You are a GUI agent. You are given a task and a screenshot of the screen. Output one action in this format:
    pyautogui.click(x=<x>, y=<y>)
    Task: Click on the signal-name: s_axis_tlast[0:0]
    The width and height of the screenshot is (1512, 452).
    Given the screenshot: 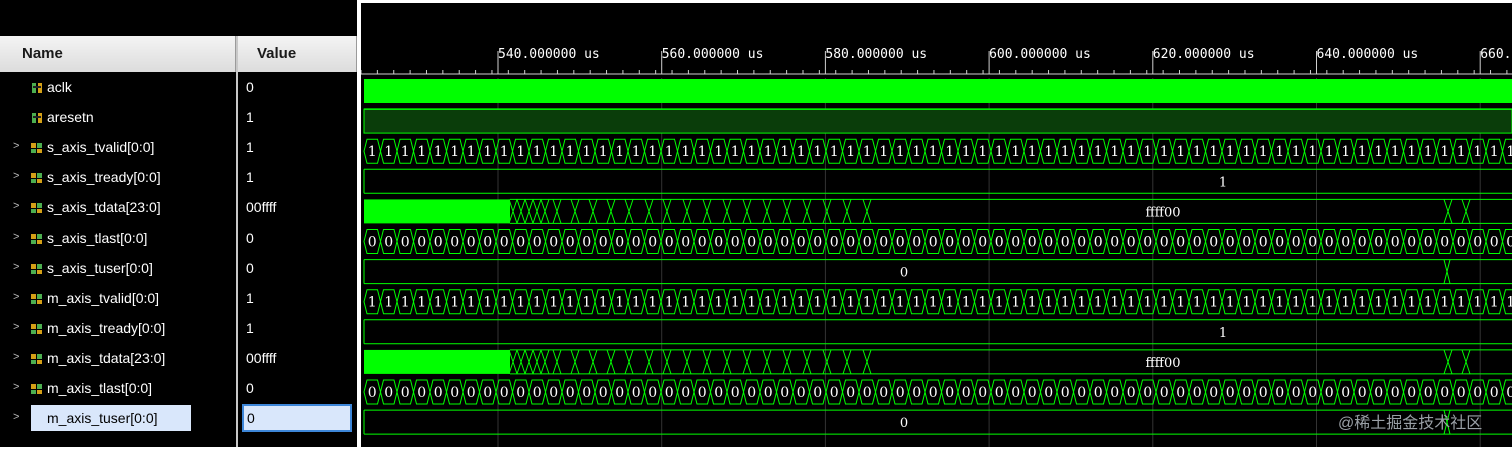 What is the action you would take?
    pyautogui.click(x=97, y=238)
    